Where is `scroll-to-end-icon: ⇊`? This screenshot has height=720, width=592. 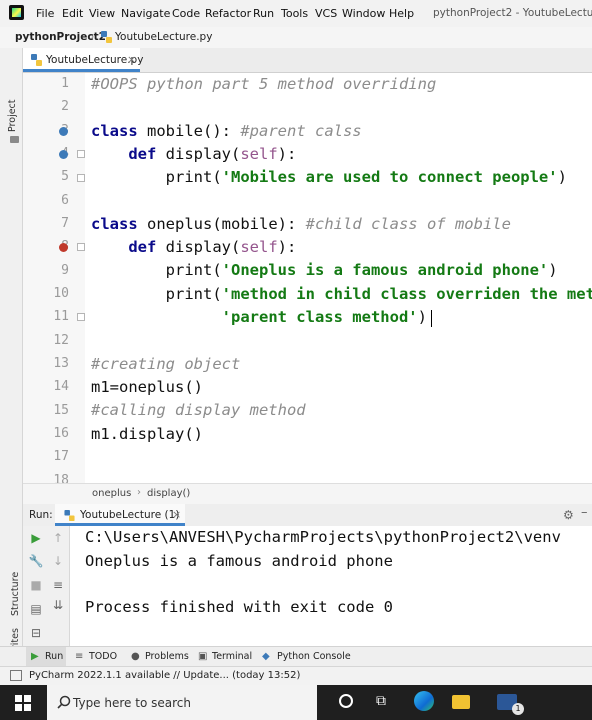 scroll-to-end-icon: ⇊ is located at coordinates (58, 605).